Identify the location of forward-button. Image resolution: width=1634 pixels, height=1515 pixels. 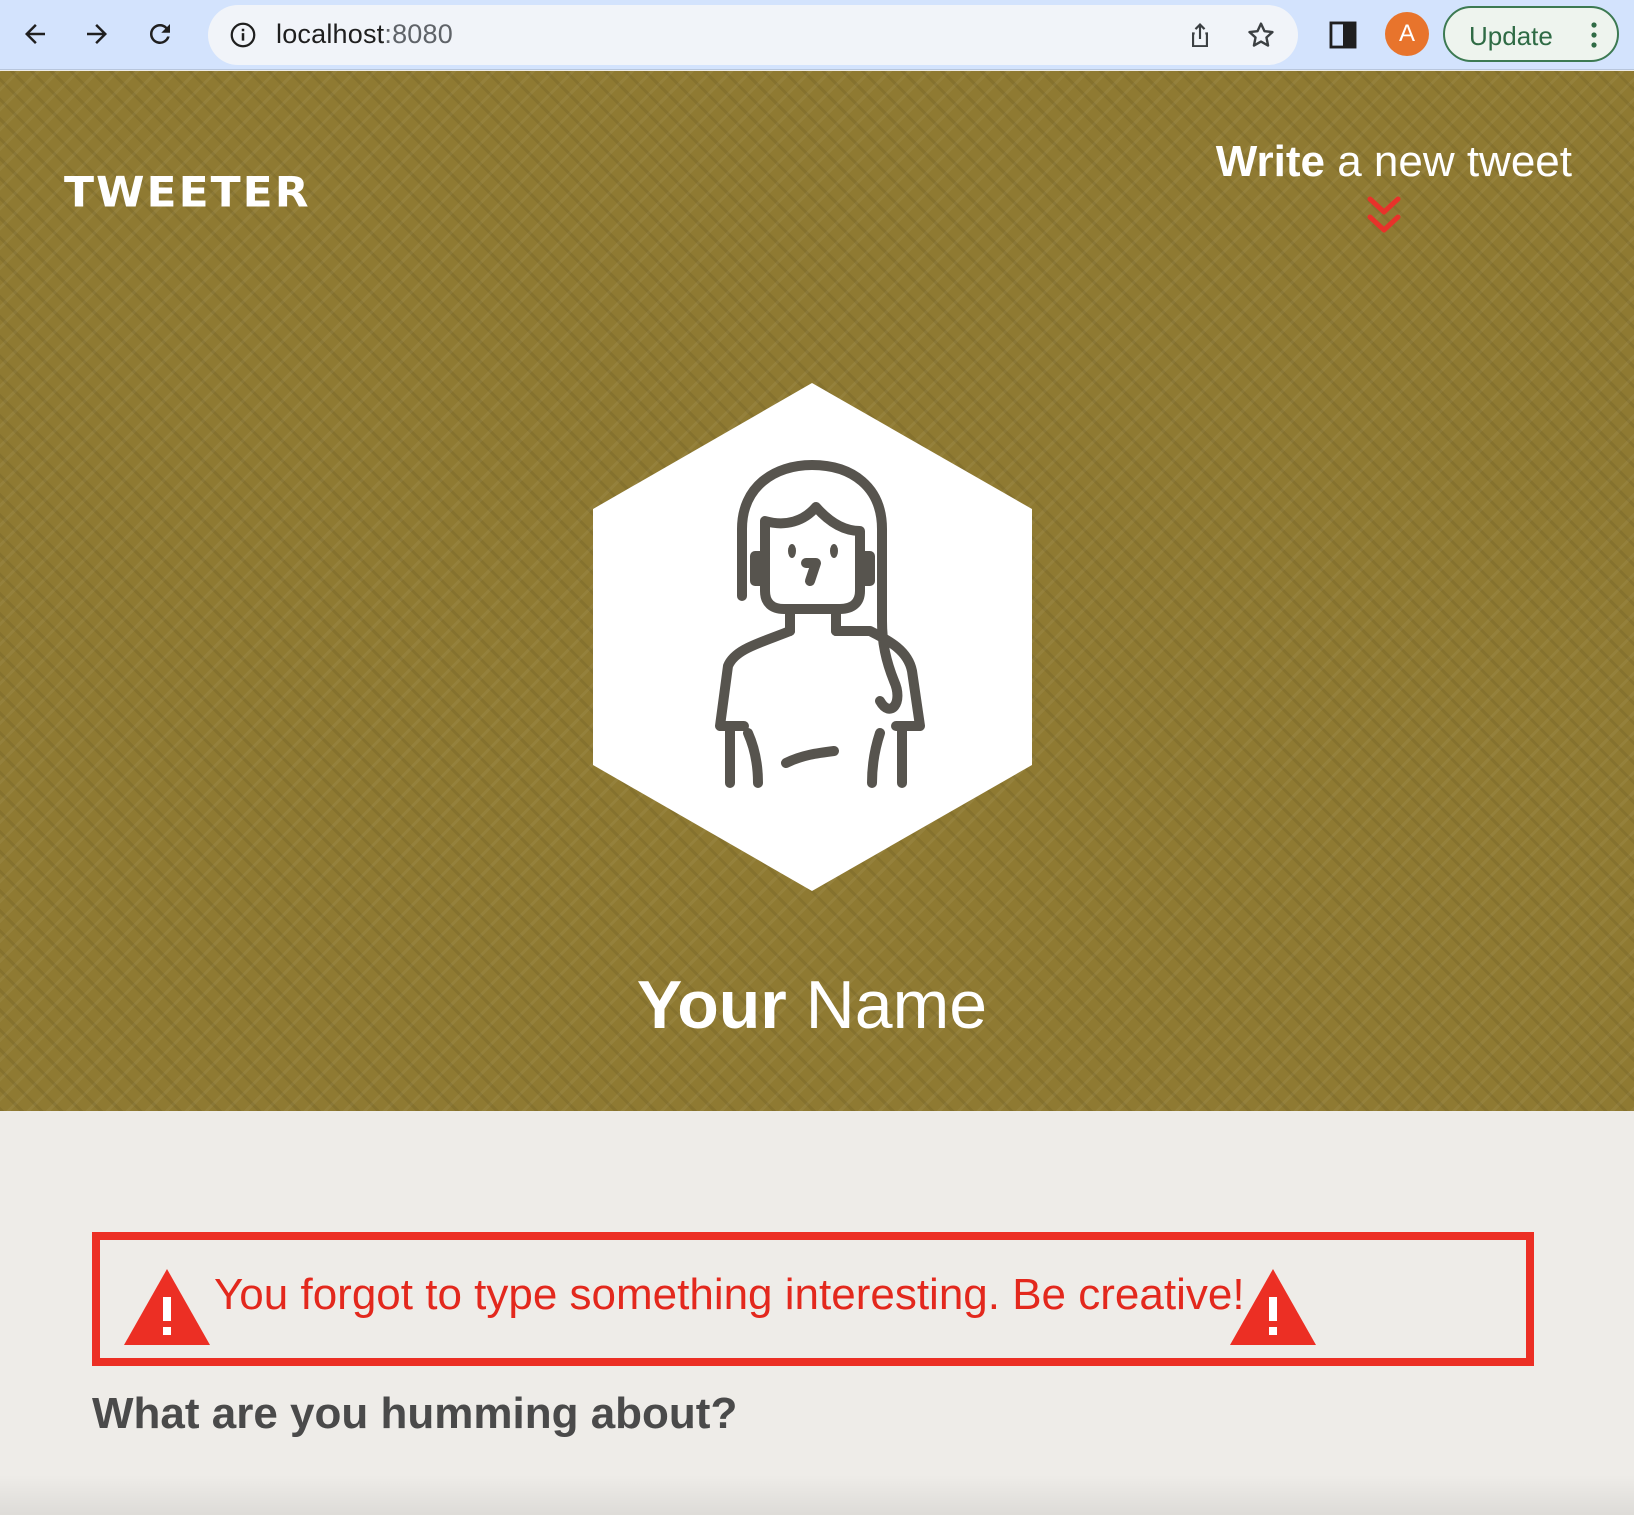
(97, 34).